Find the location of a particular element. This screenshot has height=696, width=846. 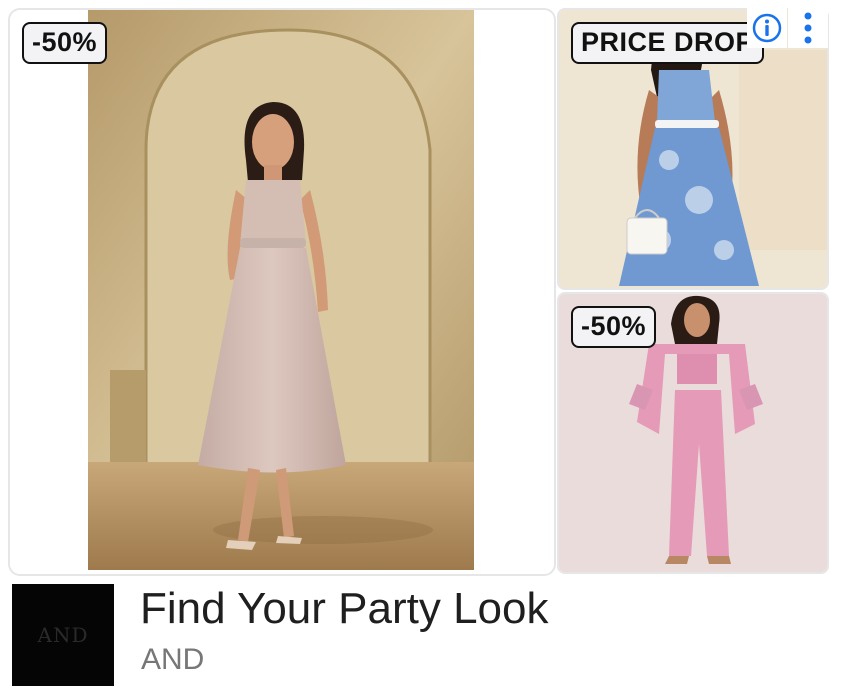

more-options-button is located at coordinates (808, 28).